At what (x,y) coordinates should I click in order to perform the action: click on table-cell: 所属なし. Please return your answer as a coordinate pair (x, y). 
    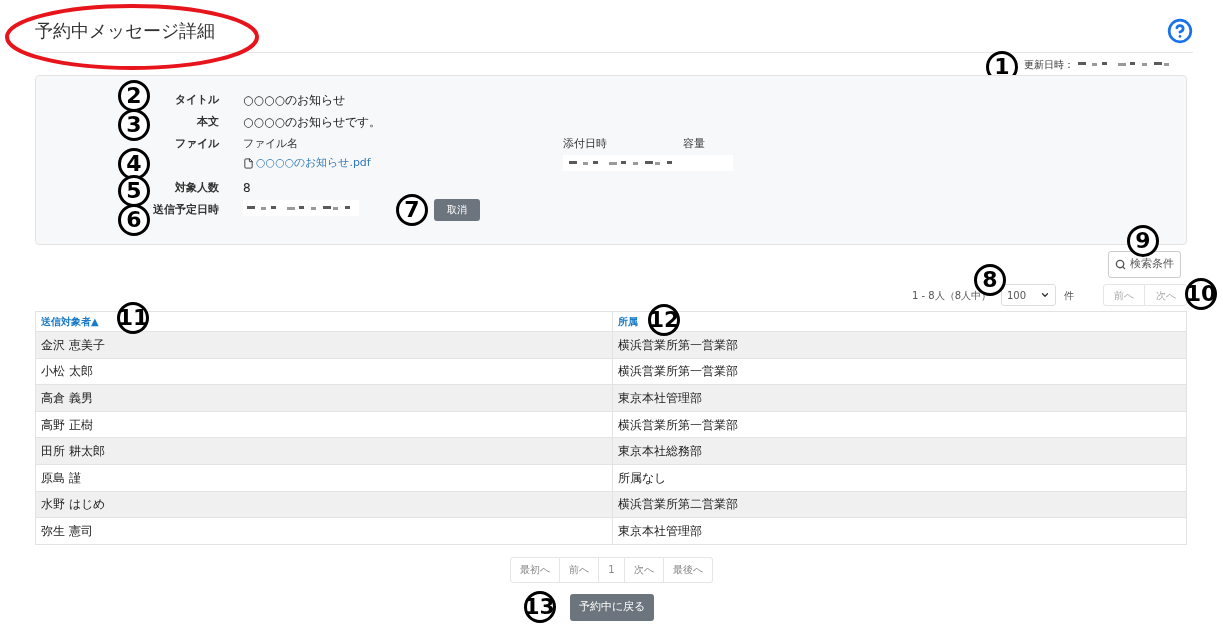
    Looking at the image, I should click on (899, 478).